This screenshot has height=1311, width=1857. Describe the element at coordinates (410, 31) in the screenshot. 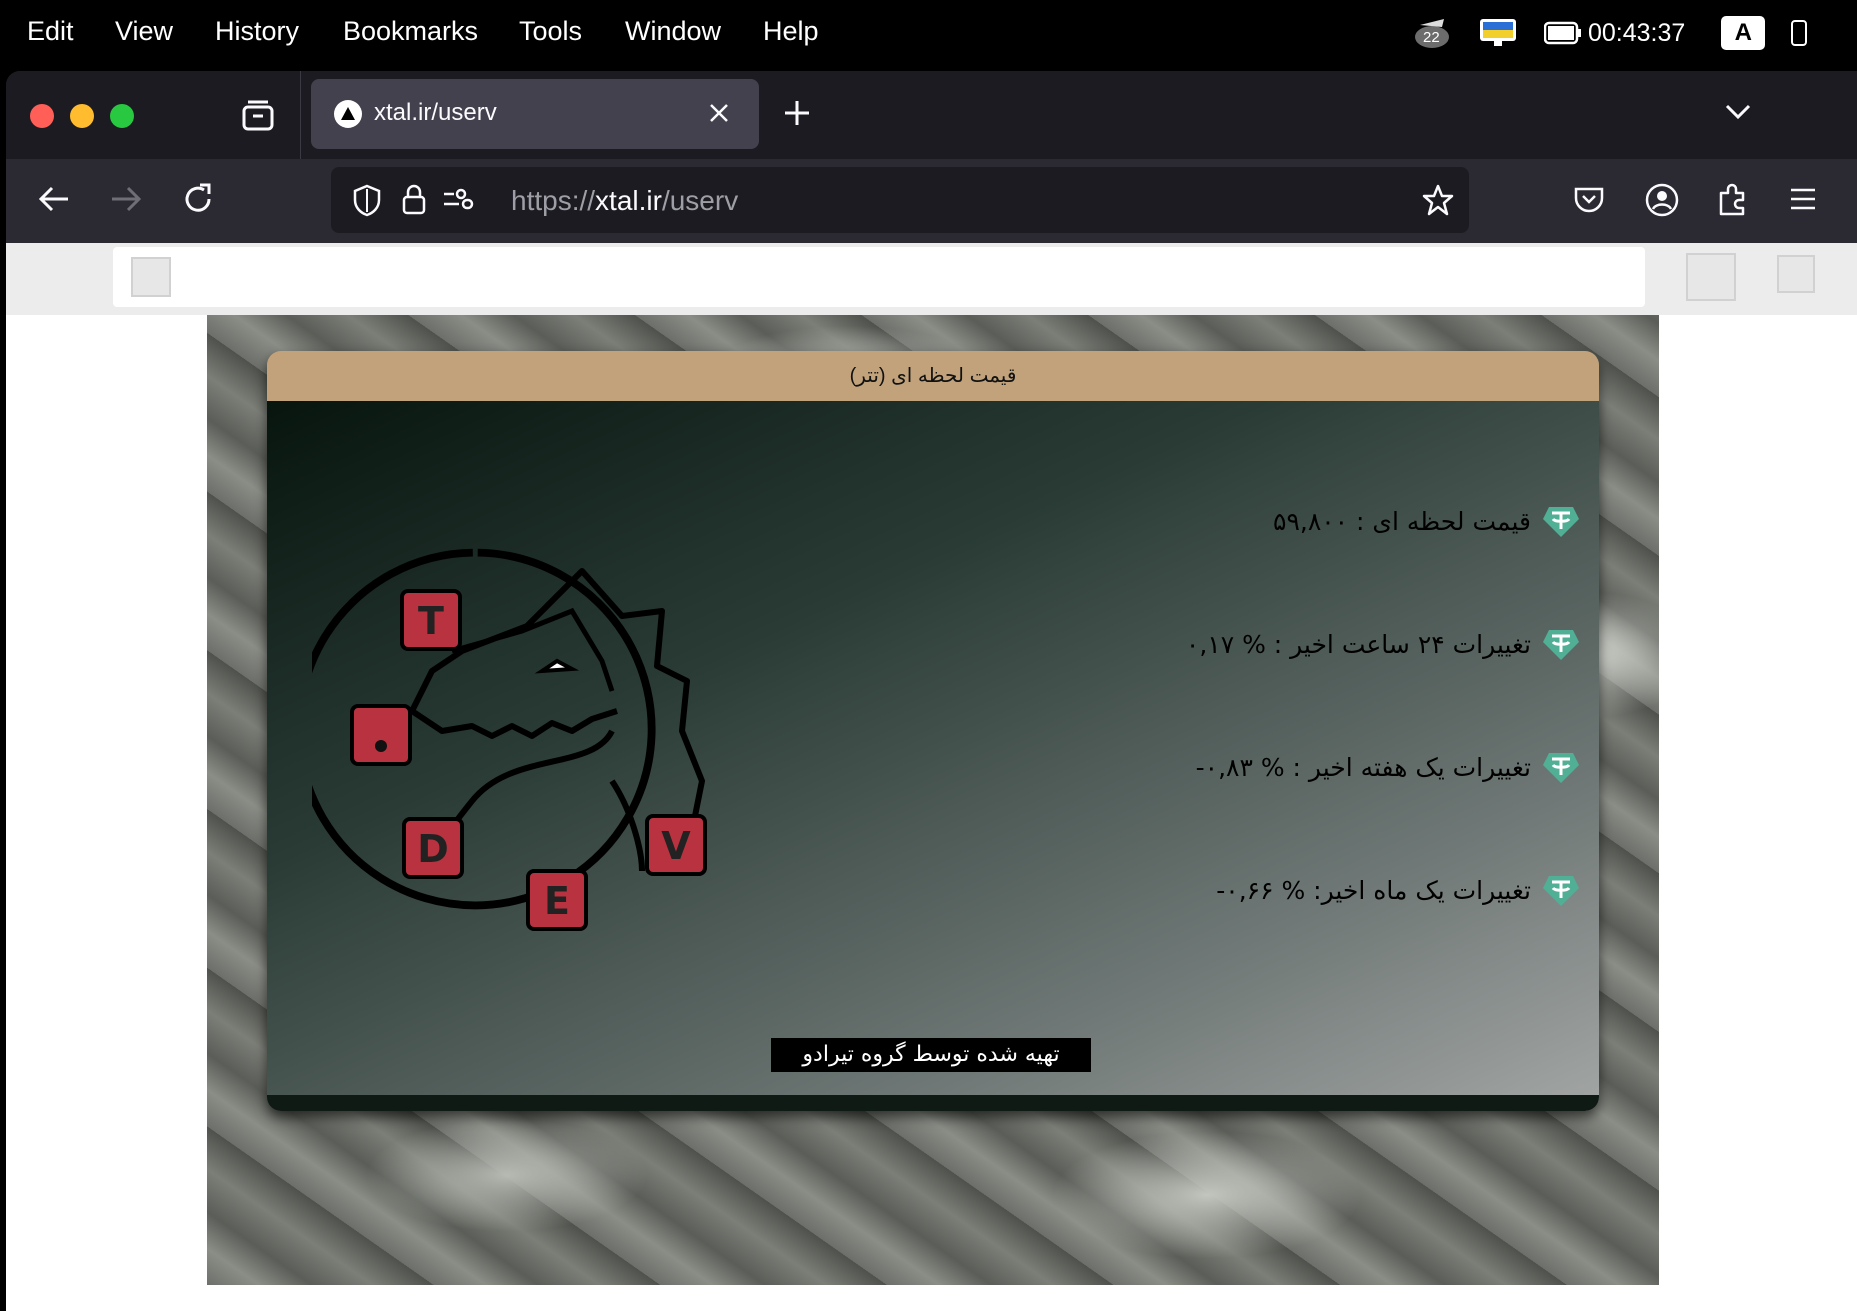

I see `menu-bookmarks: Bookmarks` at that location.